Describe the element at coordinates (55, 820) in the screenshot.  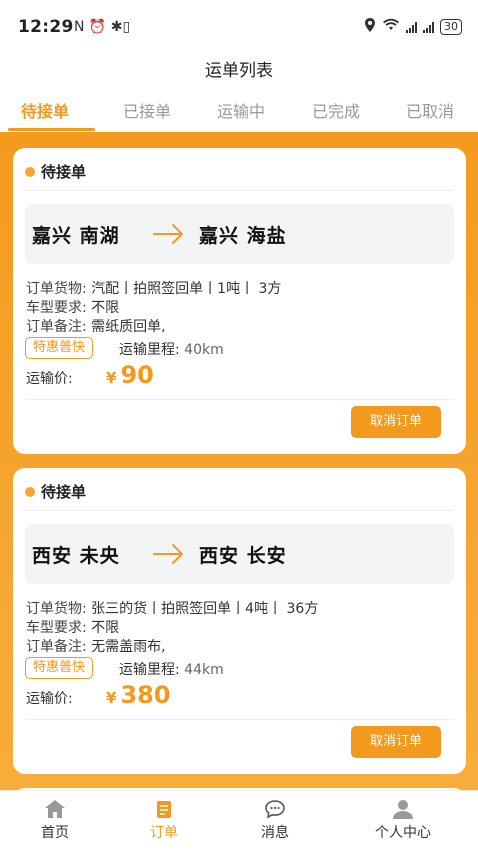
I see `nav-home: 首页` at that location.